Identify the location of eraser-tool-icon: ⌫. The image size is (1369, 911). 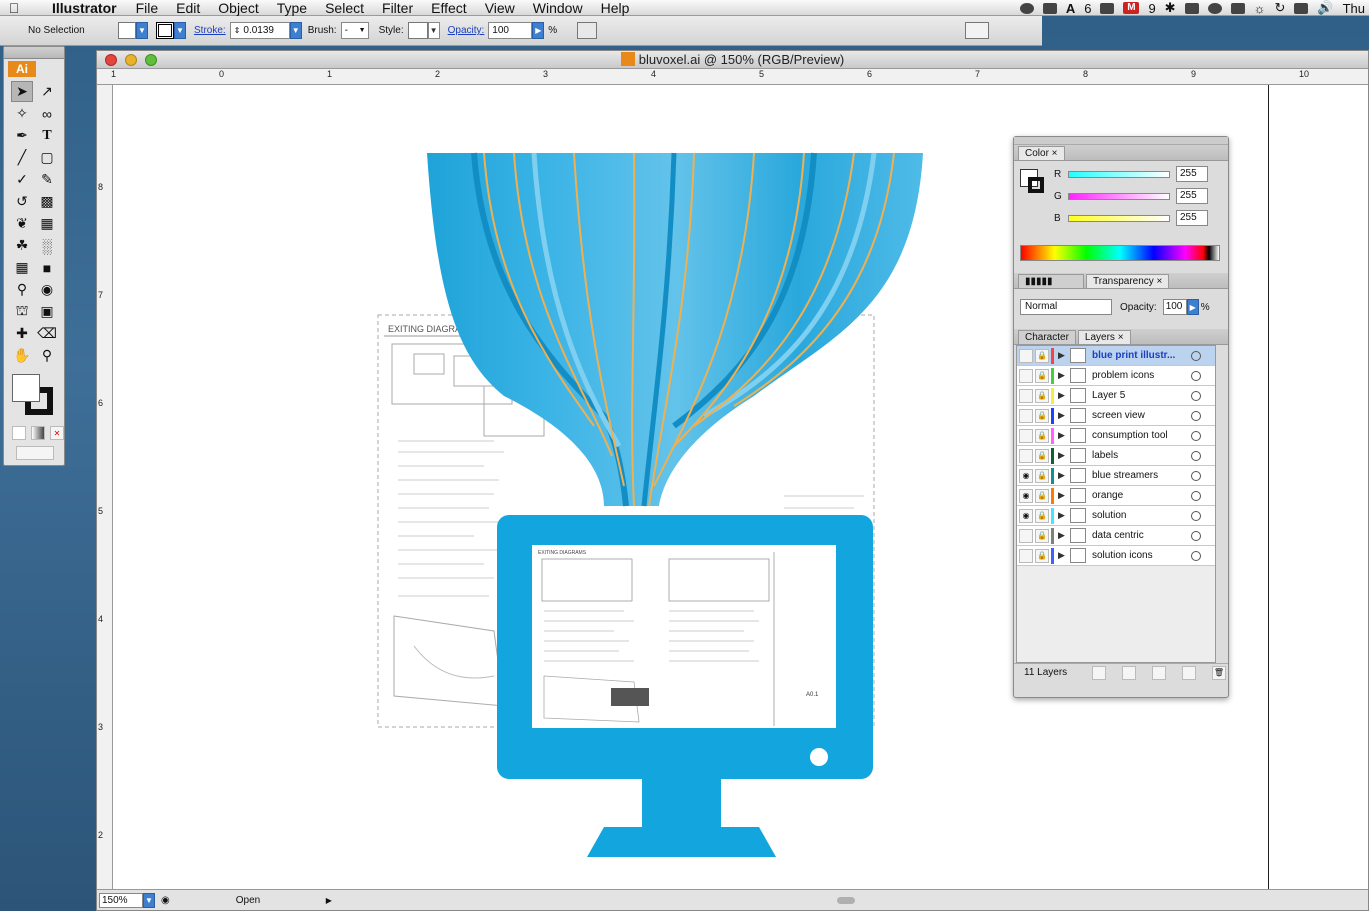
(47, 333).